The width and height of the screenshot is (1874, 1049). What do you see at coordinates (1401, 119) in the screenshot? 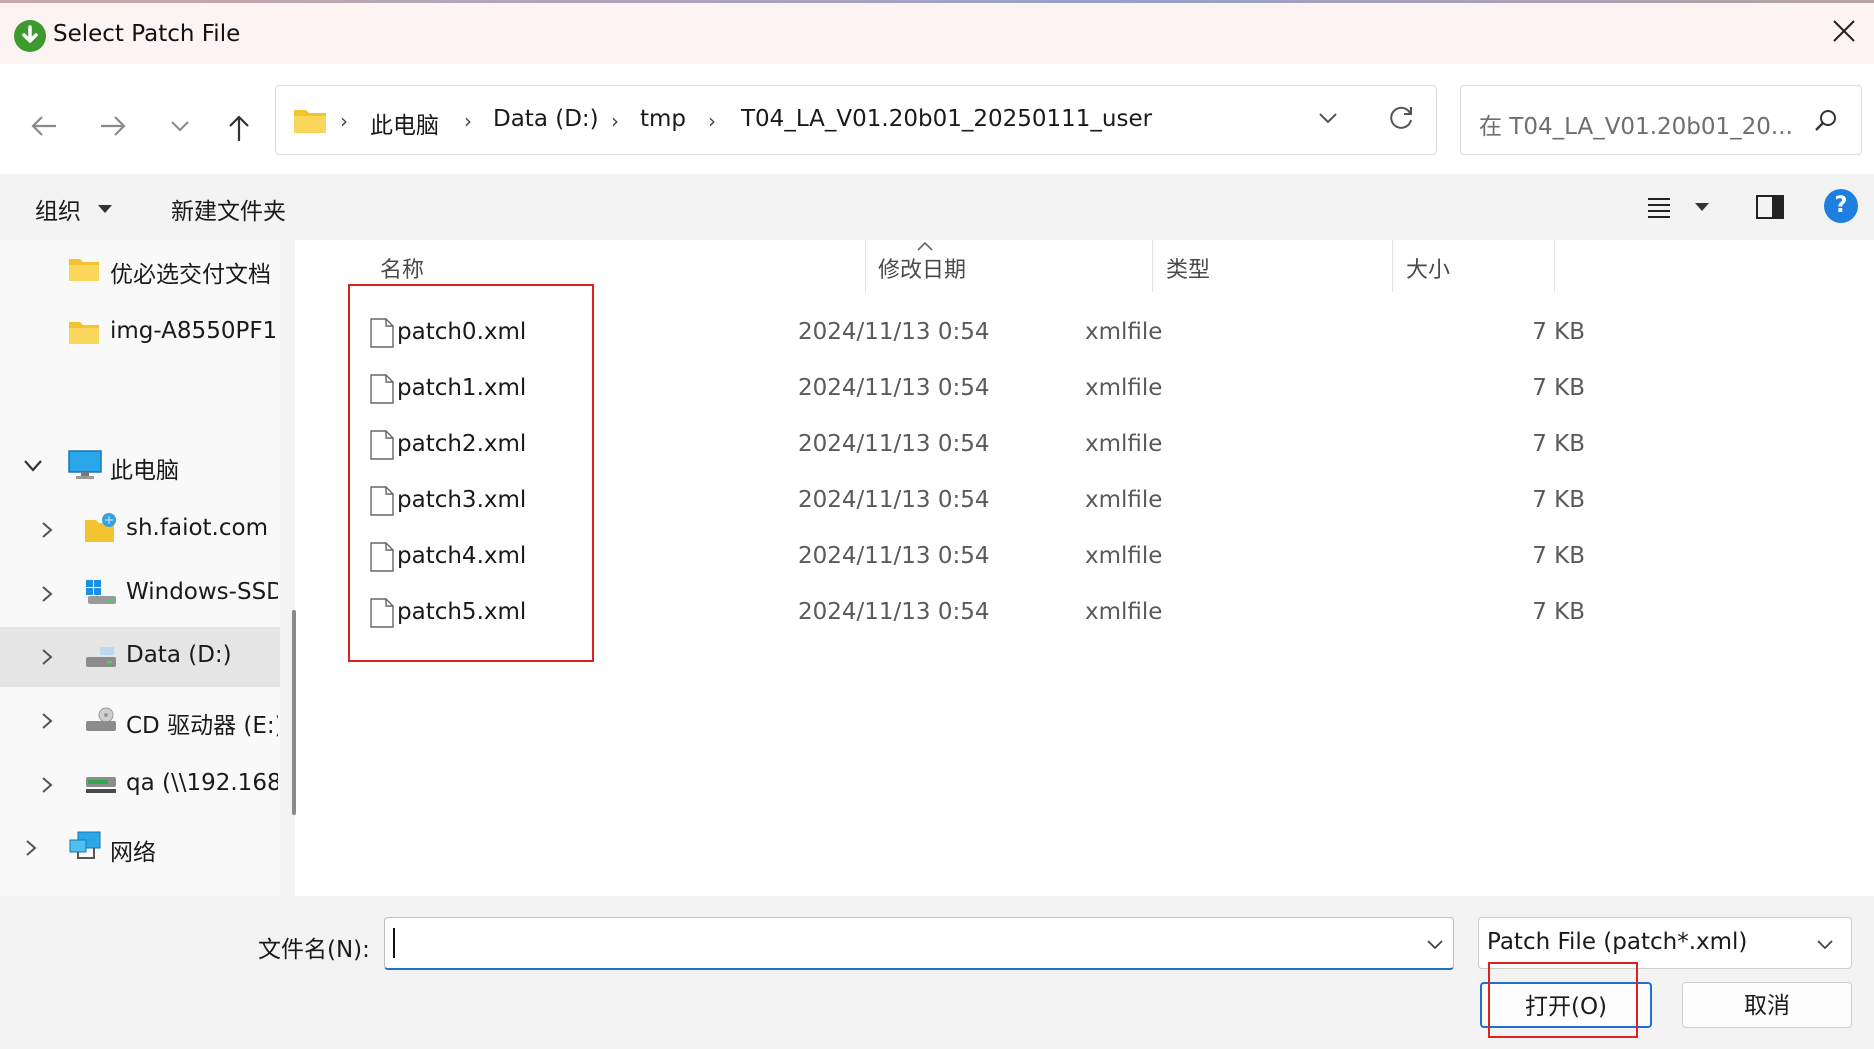
I see `refresh-icon` at bounding box center [1401, 119].